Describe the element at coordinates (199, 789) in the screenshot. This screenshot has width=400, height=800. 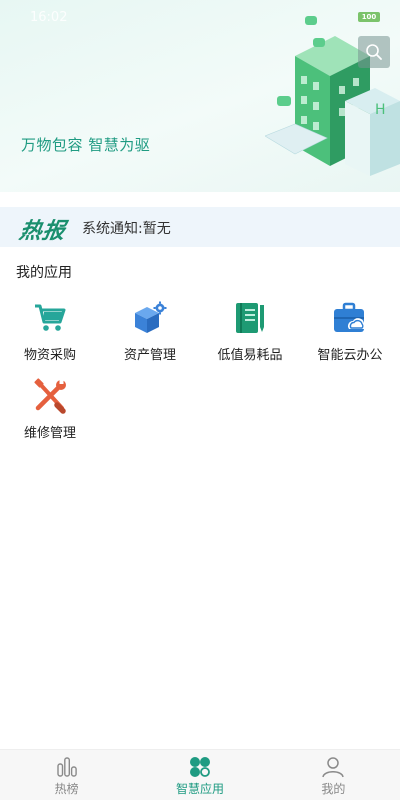
I see `tab-label: 智慧应用` at that location.